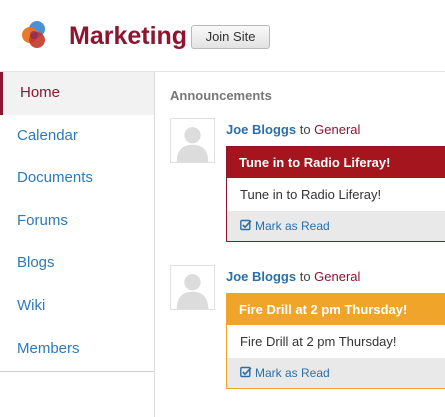 Image resolution: width=445 pixels, height=417 pixels. I want to click on announcement-body: Tune in to Radio Liferay!, so click(311, 194).